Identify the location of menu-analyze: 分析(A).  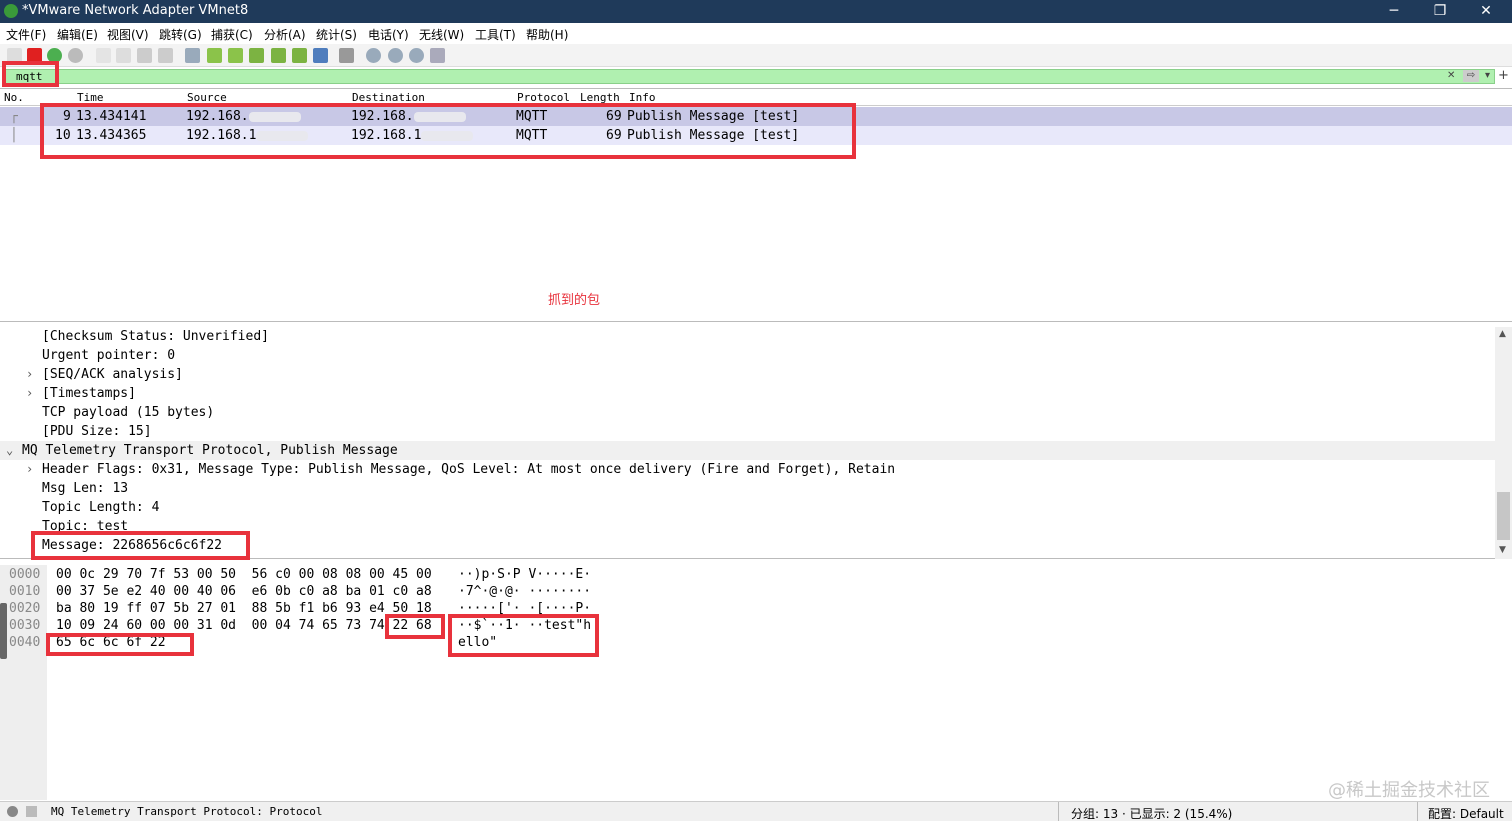
(285, 34).